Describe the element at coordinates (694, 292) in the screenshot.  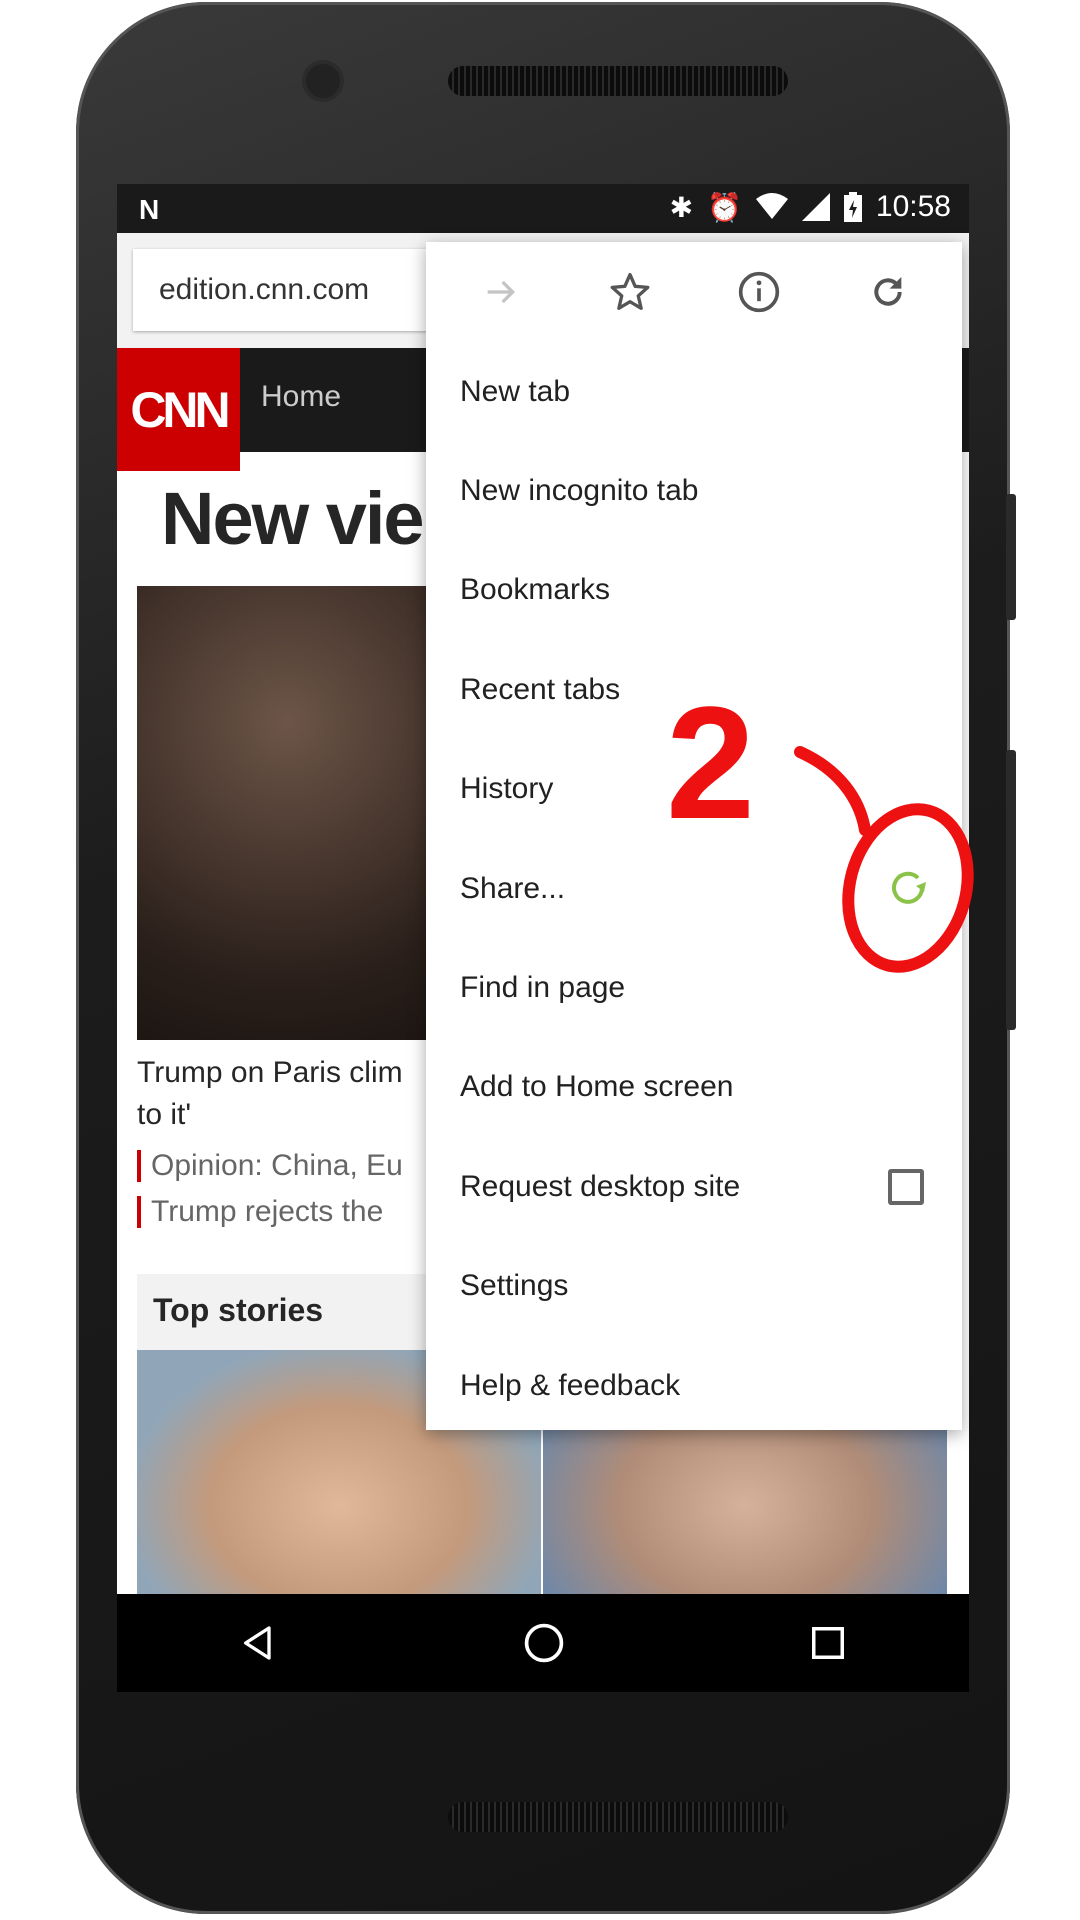
I see `menu-icon-row` at that location.